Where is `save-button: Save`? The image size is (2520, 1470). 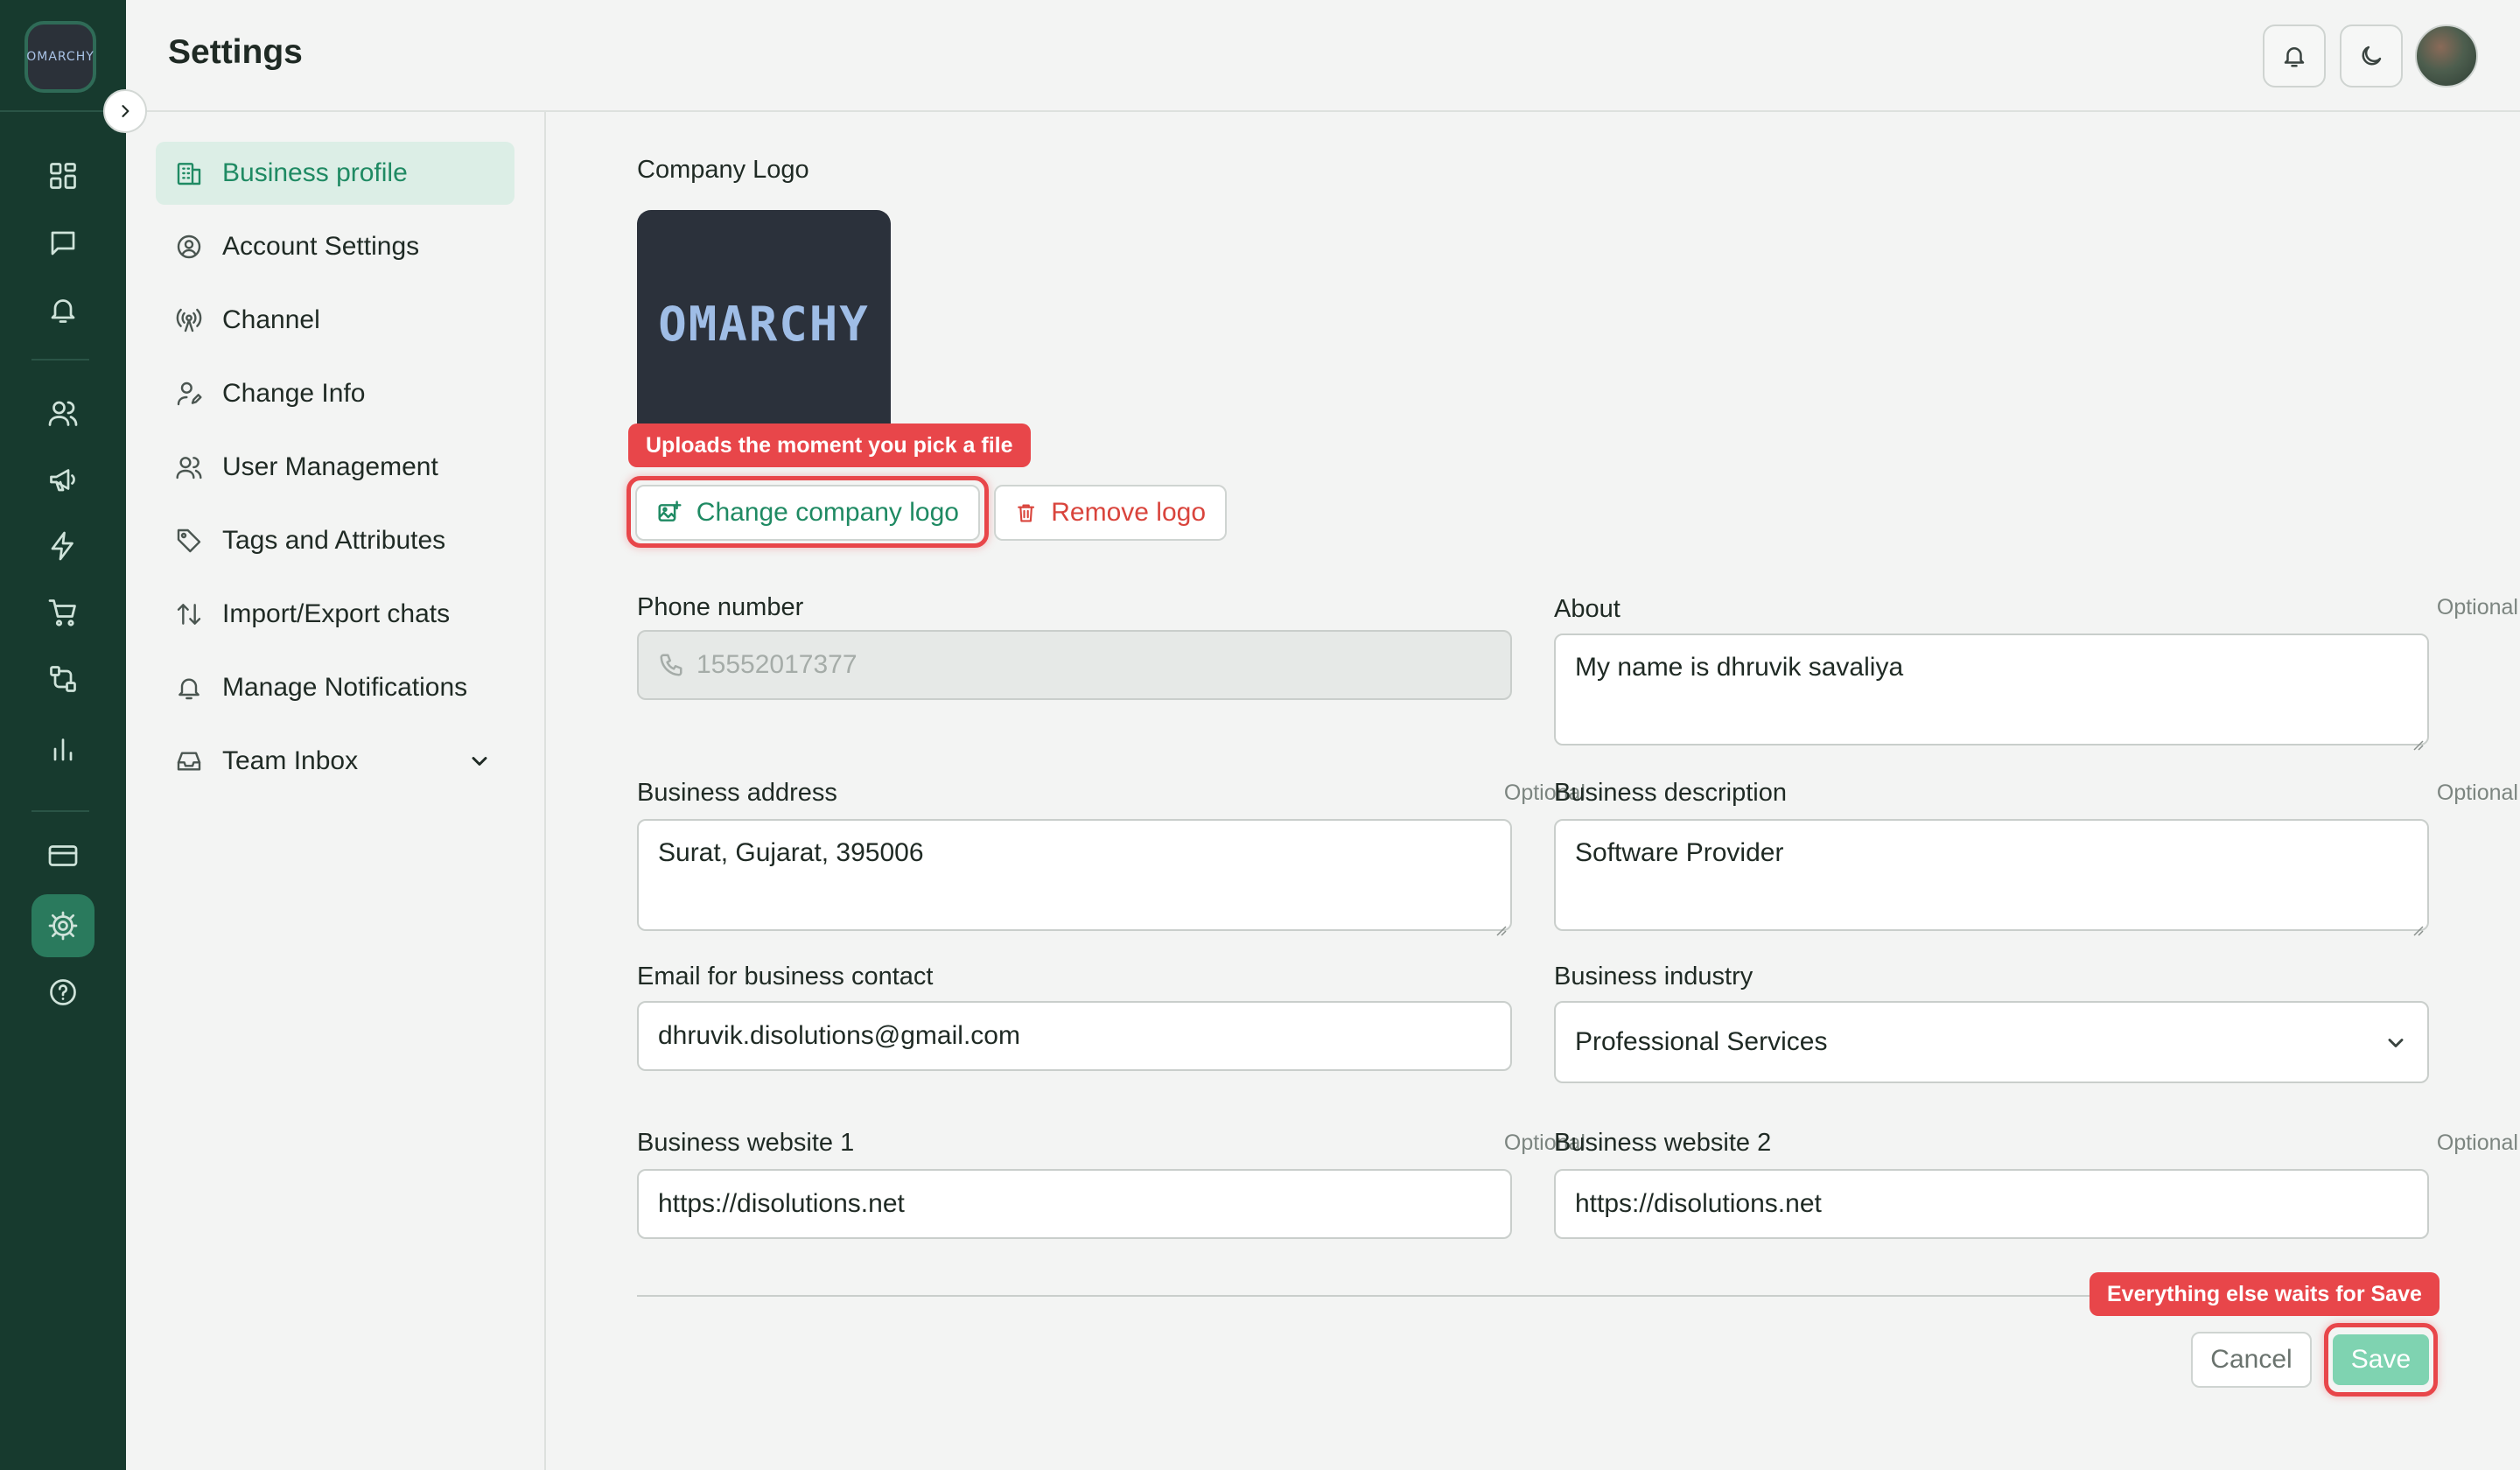
save-button: Save is located at coordinates (2381, 1359).